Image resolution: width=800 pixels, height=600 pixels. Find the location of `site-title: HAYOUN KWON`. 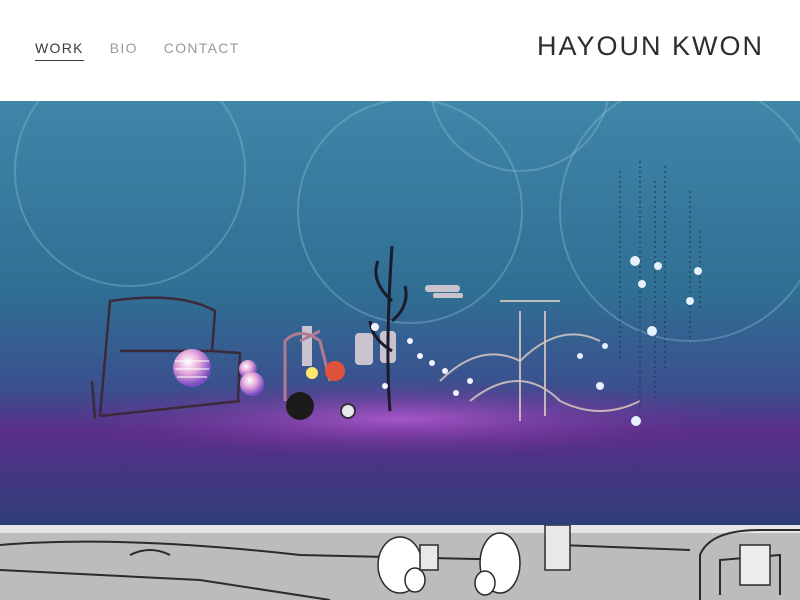

site-title: HAYOUN KWON is located at coordinates (650, 46).